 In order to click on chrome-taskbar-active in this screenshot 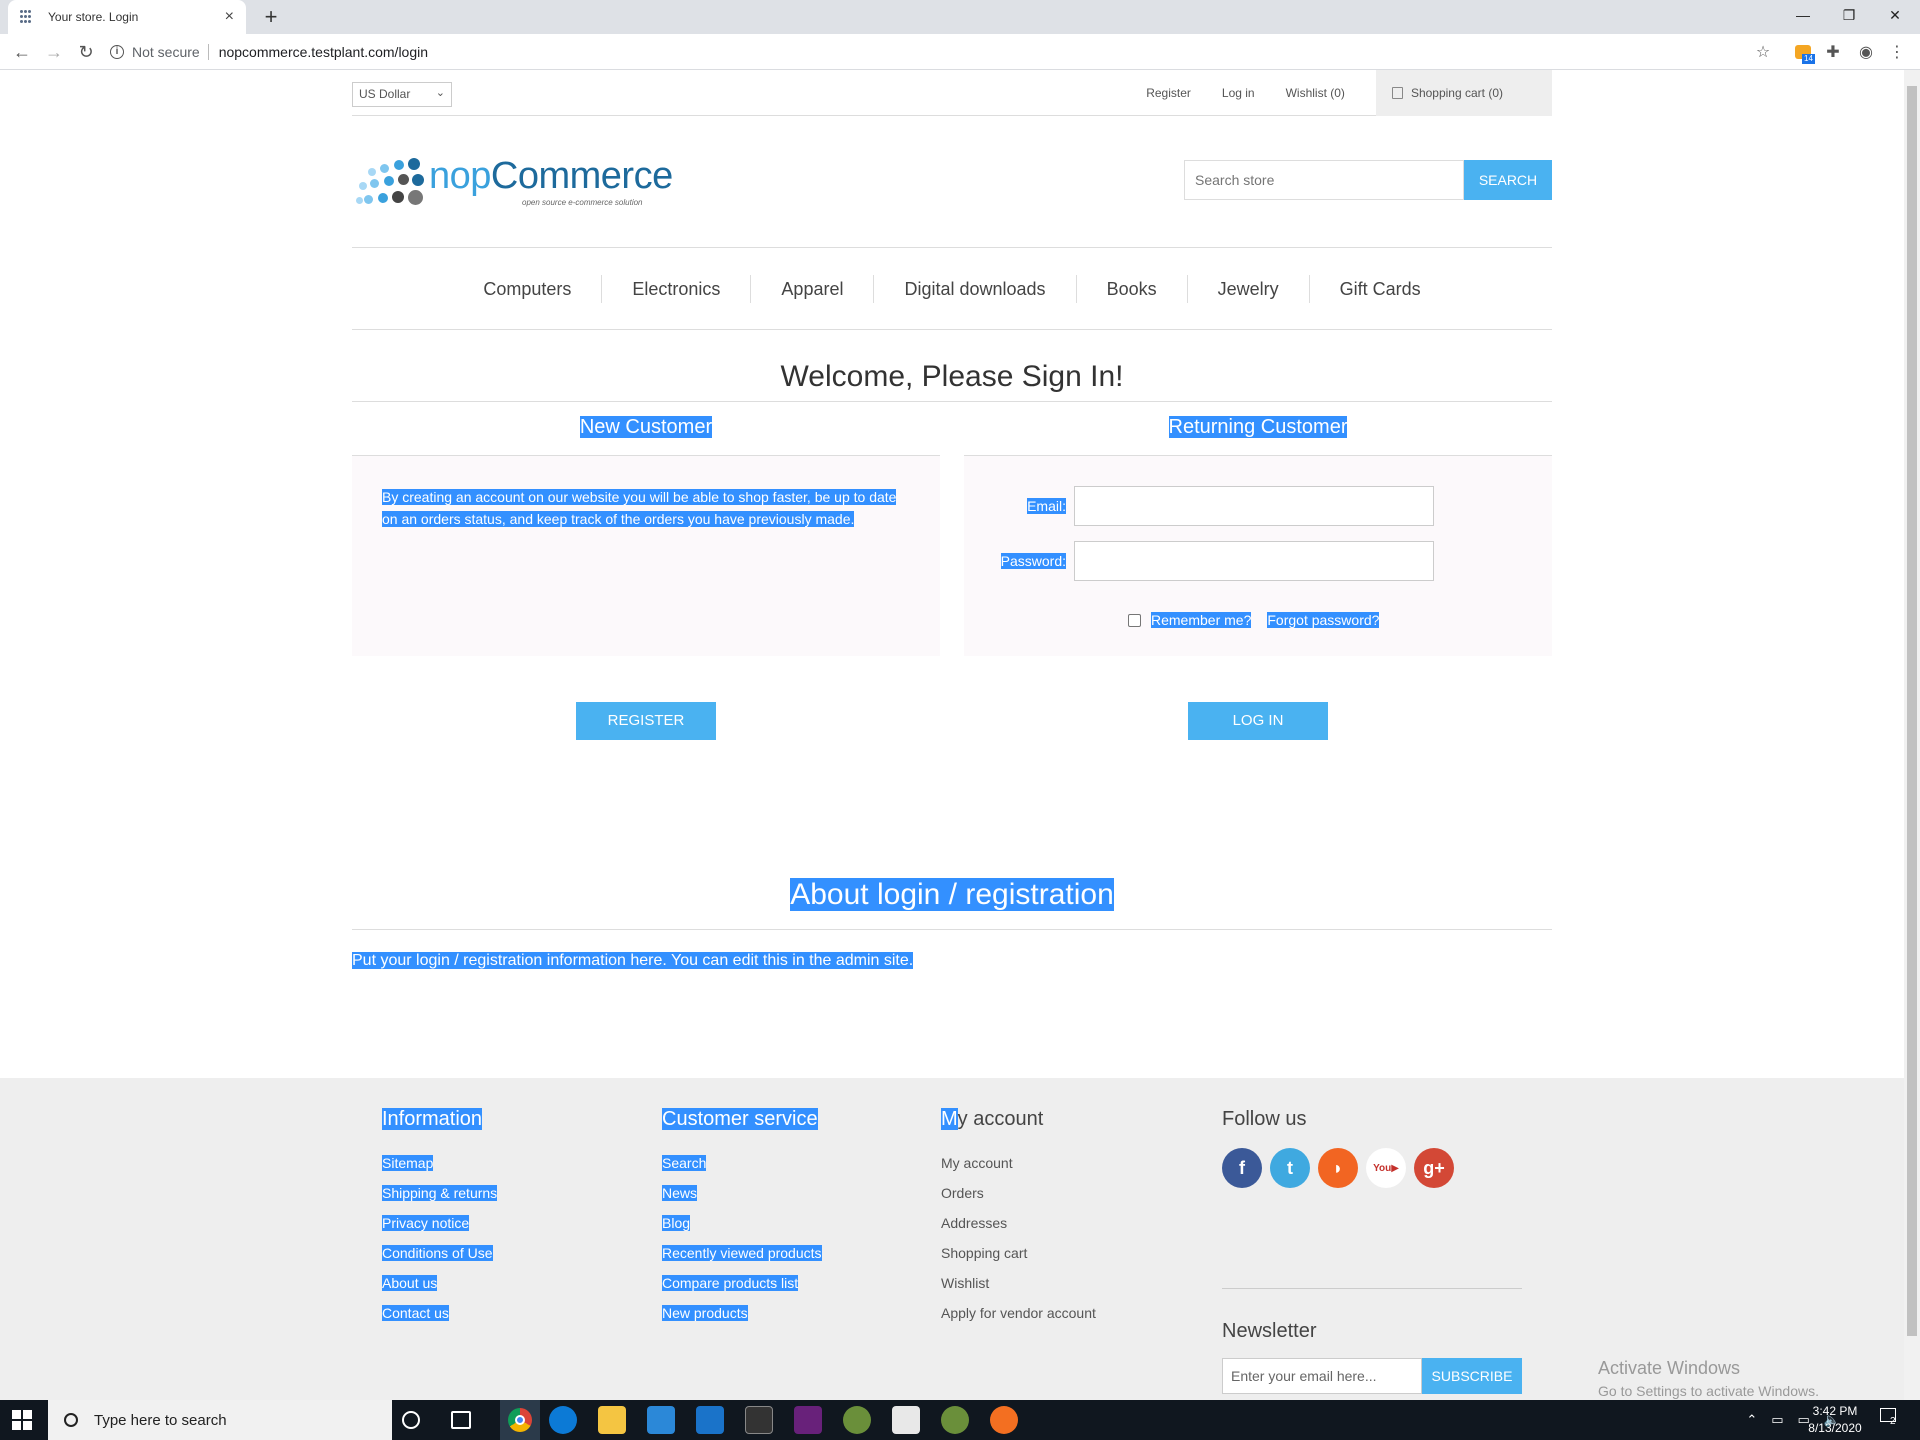, I will do `click(520, 1420)`.